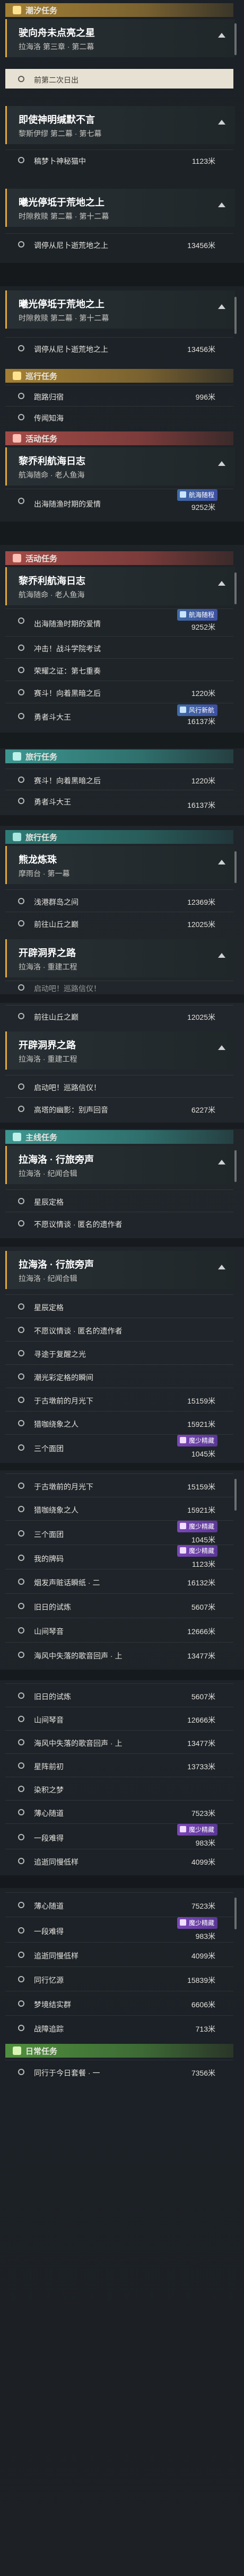  I want to click on flag-icon, so click(17, 558).